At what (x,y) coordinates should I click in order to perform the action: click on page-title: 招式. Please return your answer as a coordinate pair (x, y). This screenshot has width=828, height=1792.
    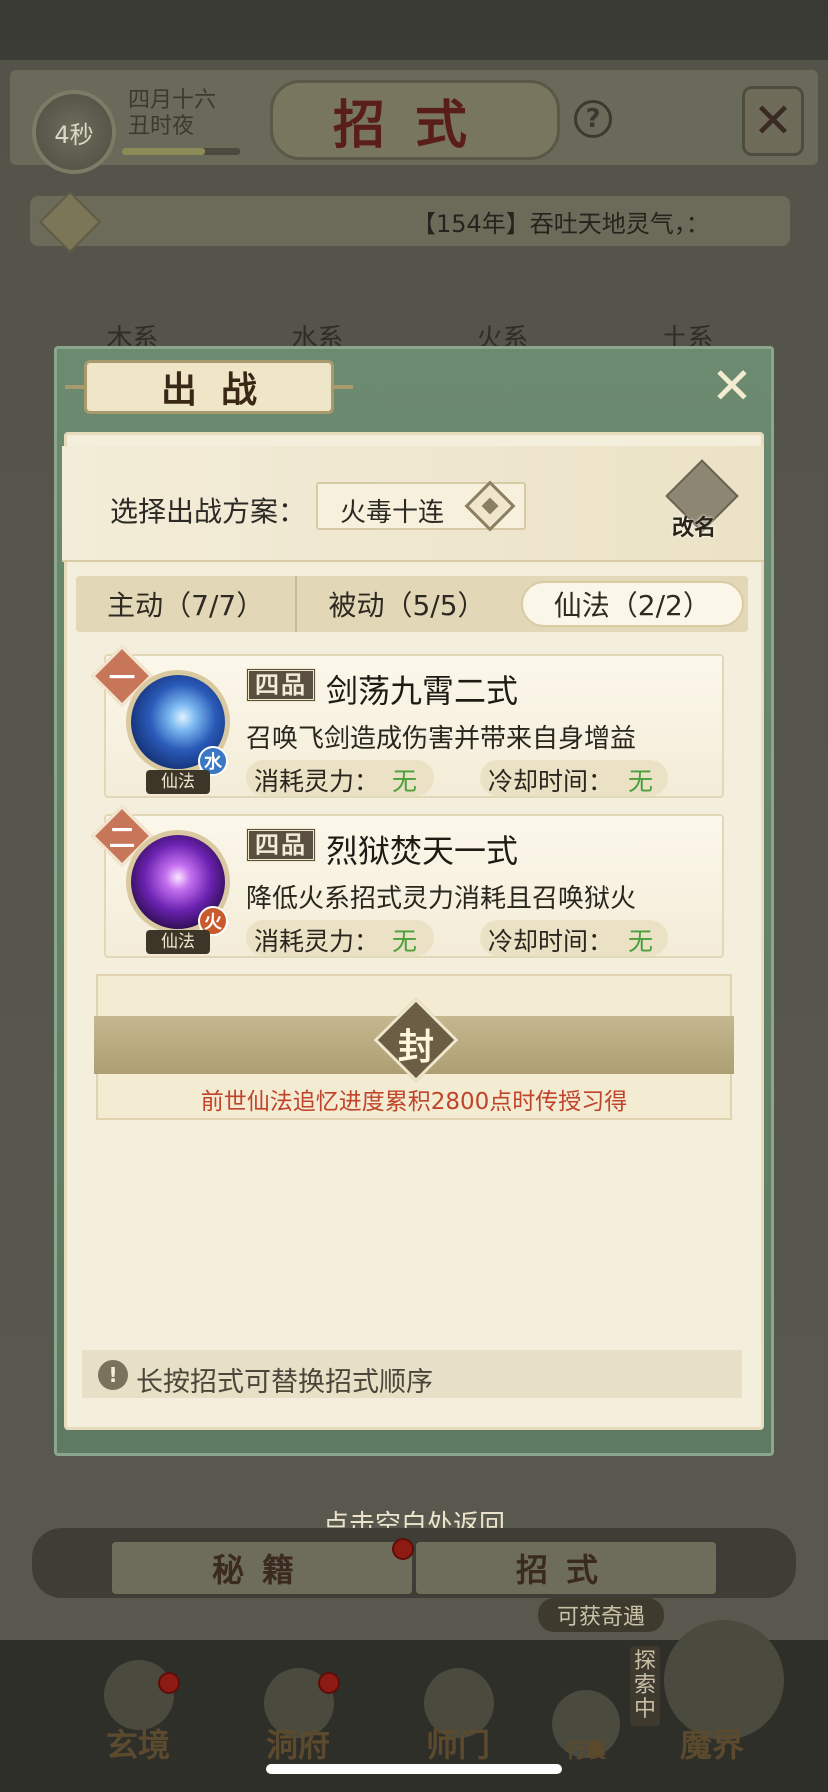
    Looking at the image, I should click on (415, 120).